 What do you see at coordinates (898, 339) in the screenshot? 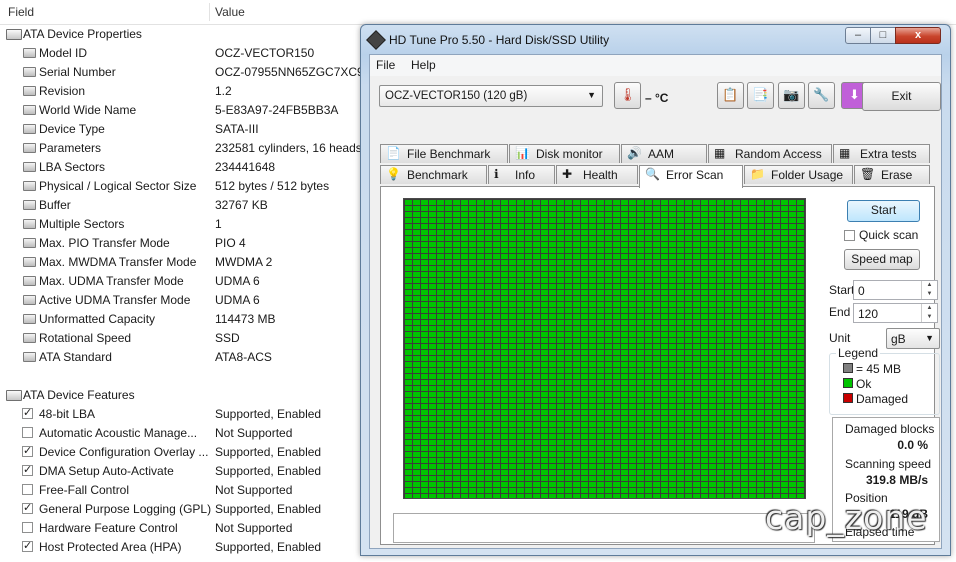
I see `unit-value: gB` at bounding box center [898, 339].